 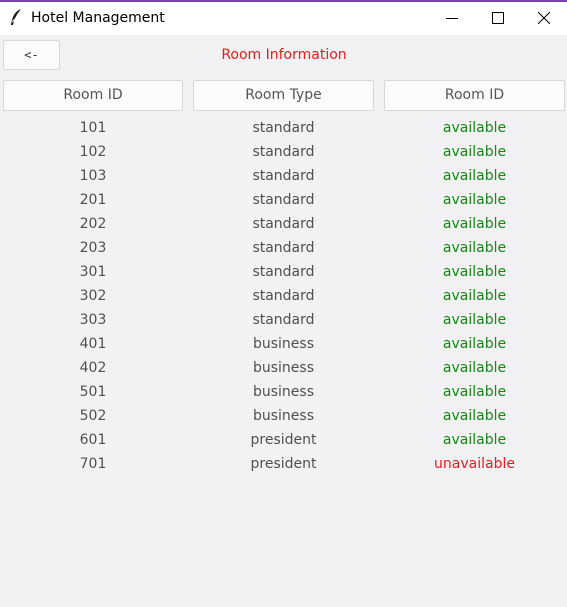 I want to click on room-id-cell: 201, so click(x=93, y=200).